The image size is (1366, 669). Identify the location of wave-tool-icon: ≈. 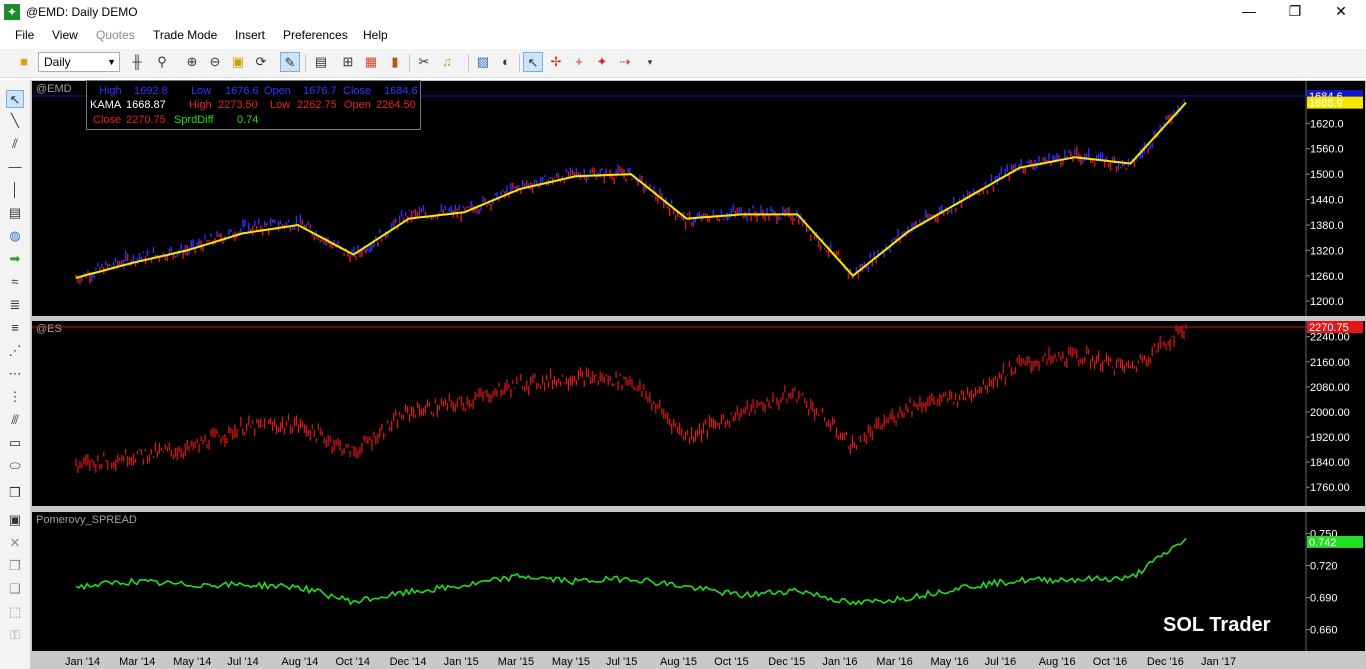
(15, 282).